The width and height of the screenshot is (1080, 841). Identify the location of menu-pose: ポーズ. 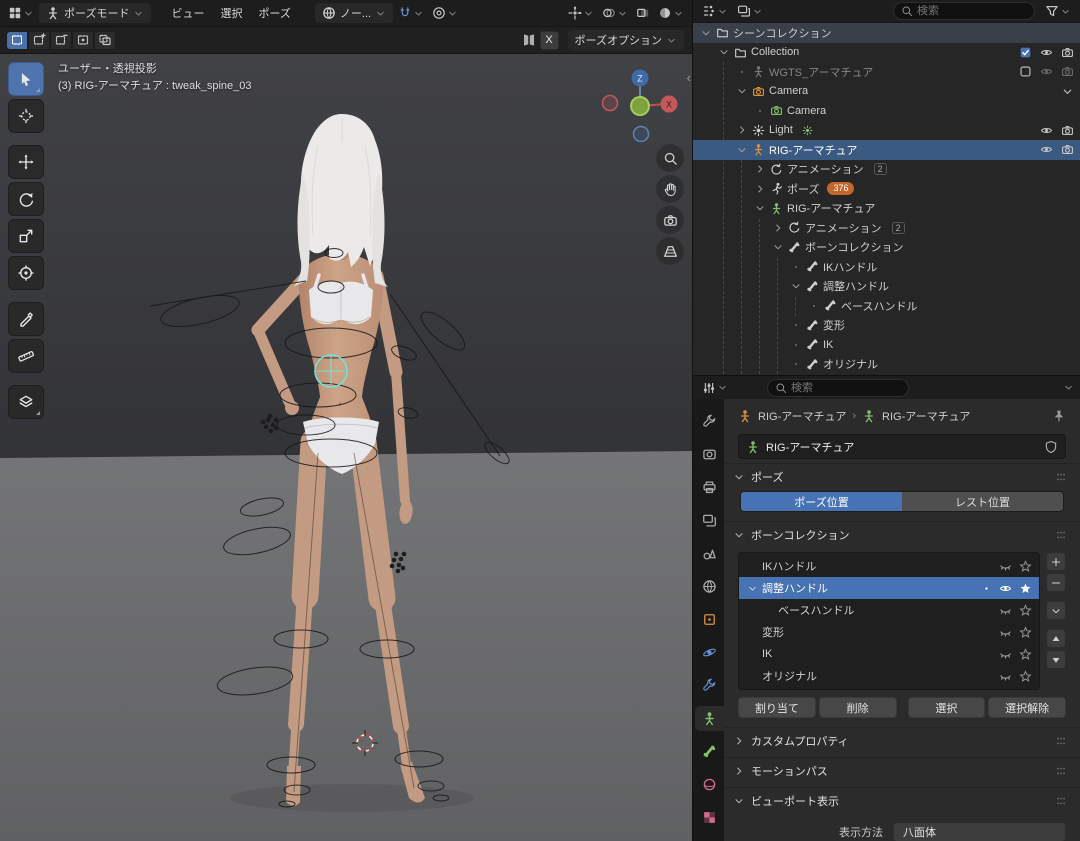
(274, 13).